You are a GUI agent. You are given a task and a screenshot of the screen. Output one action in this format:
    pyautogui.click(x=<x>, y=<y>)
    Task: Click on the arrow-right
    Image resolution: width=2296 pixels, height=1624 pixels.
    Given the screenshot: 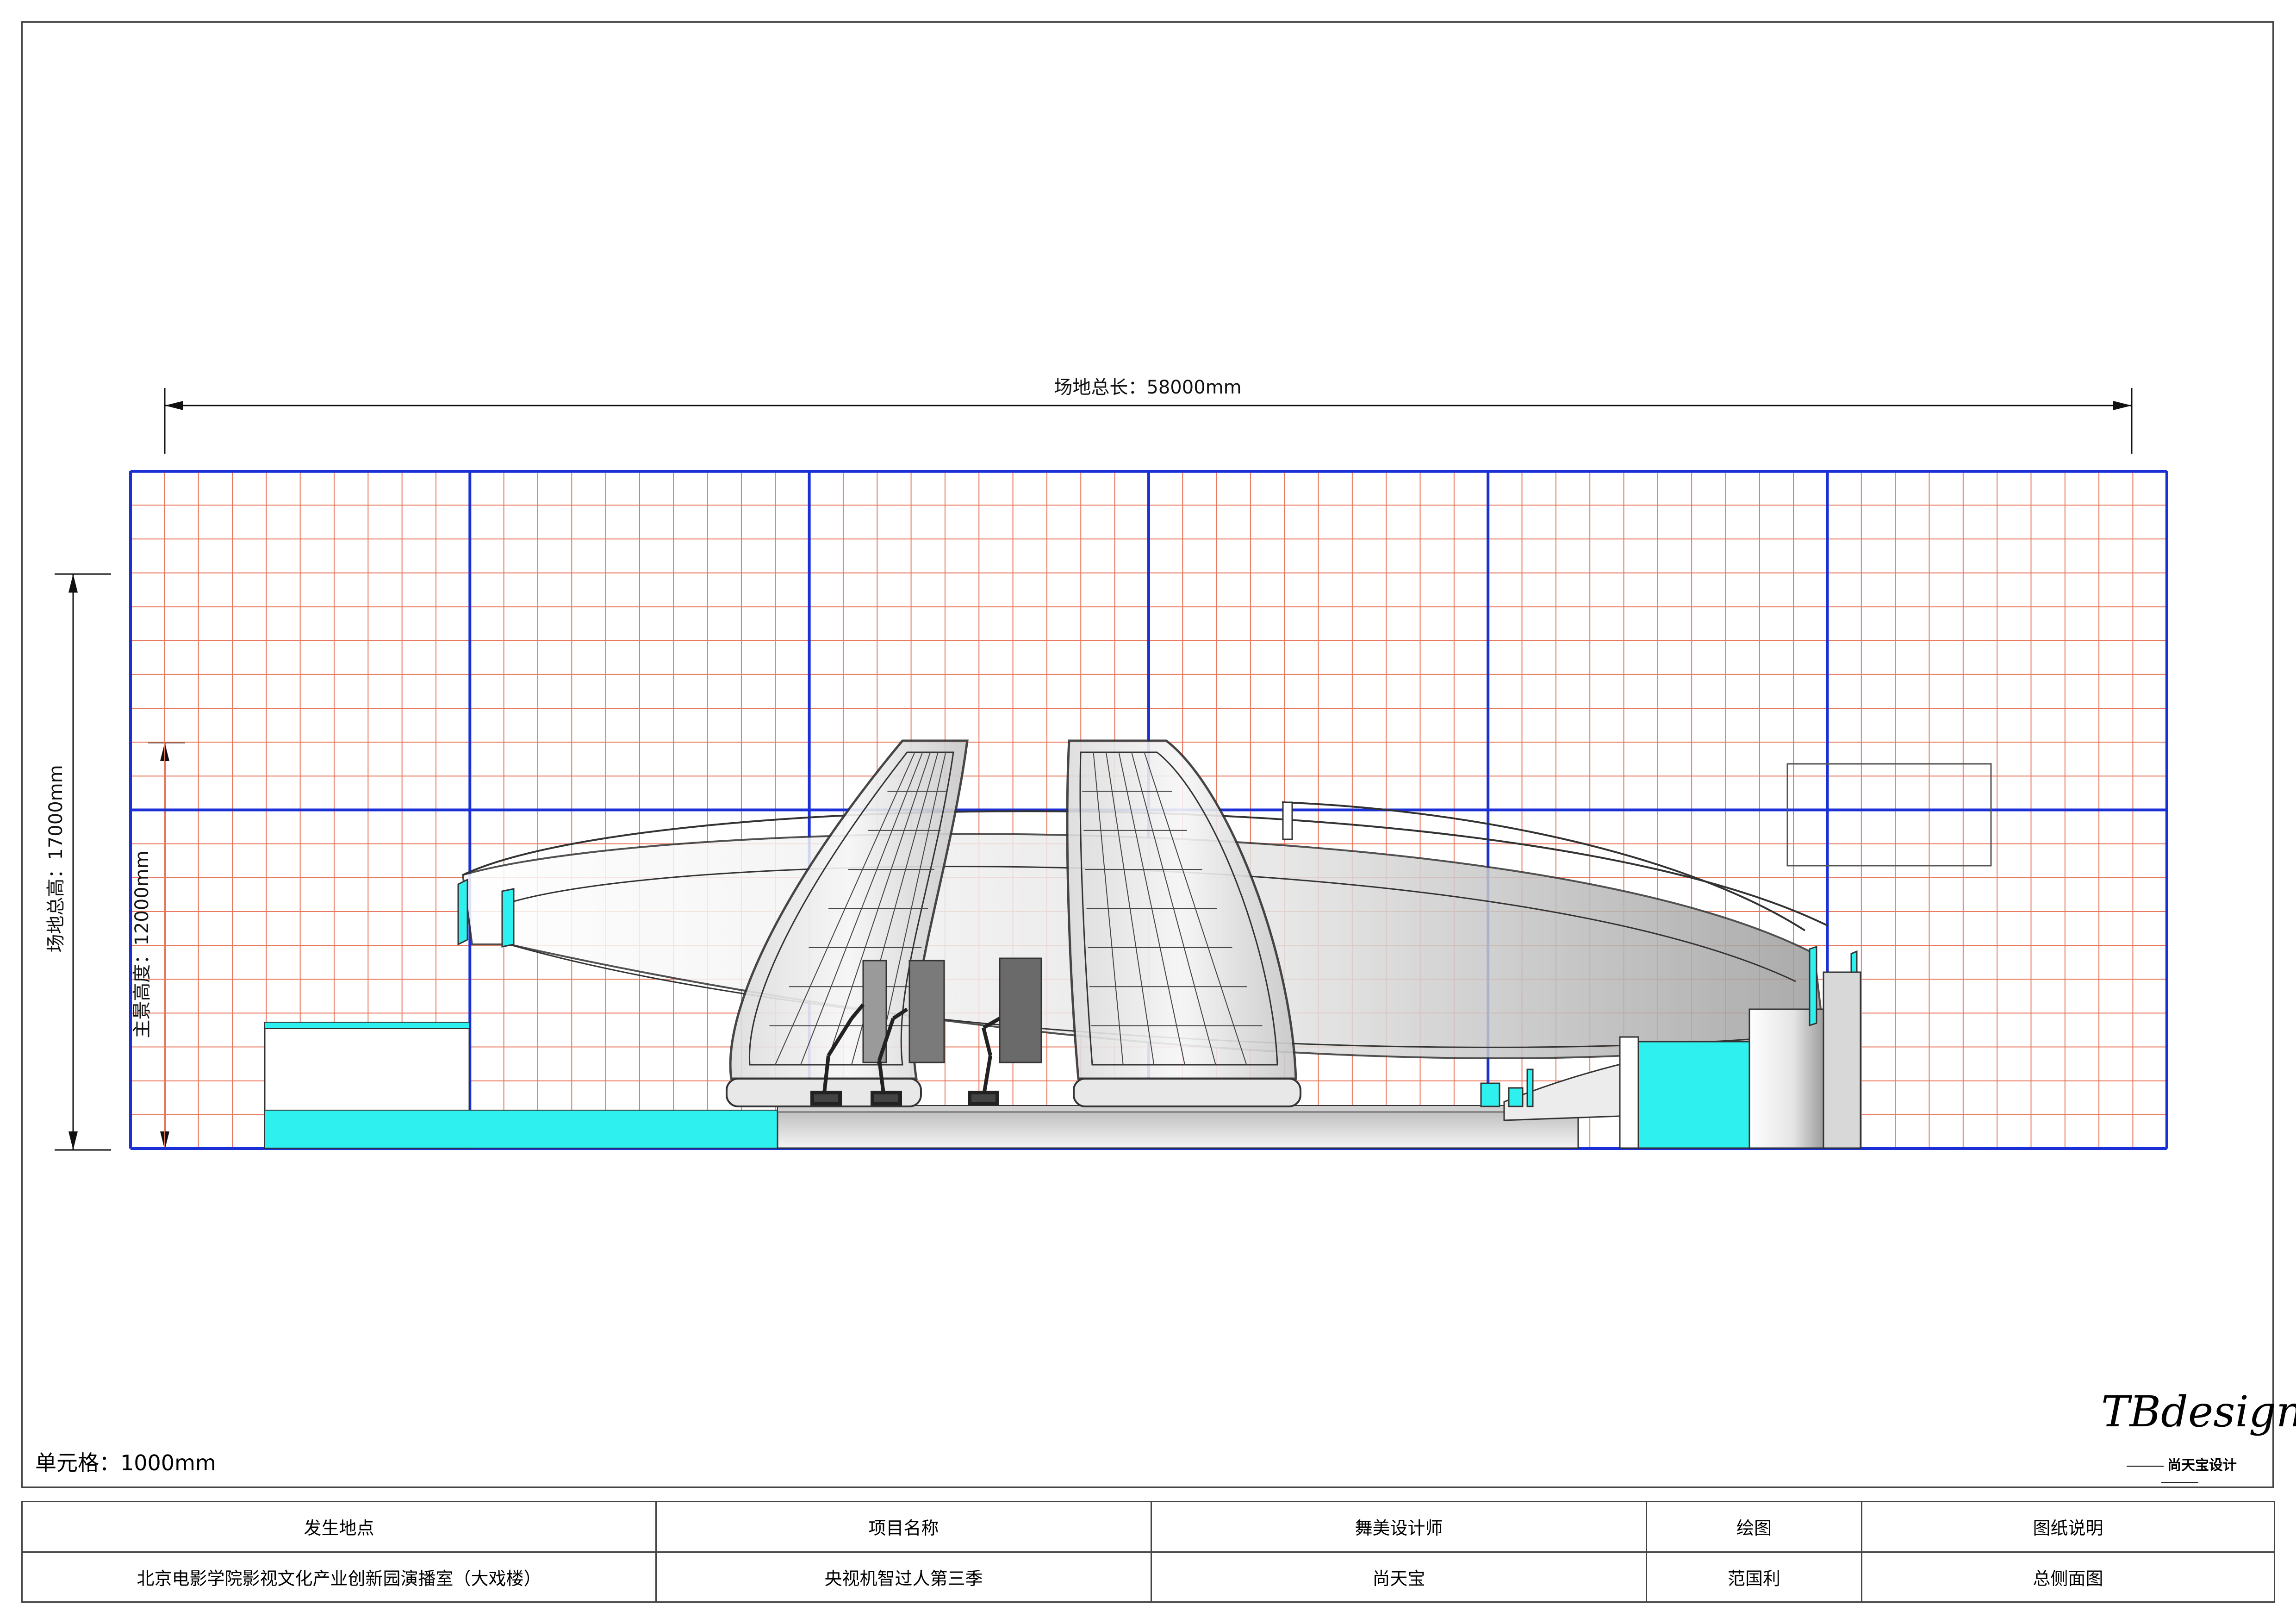 What is the action you would take?
    pyautogui.click(x=2122, y=405)
    